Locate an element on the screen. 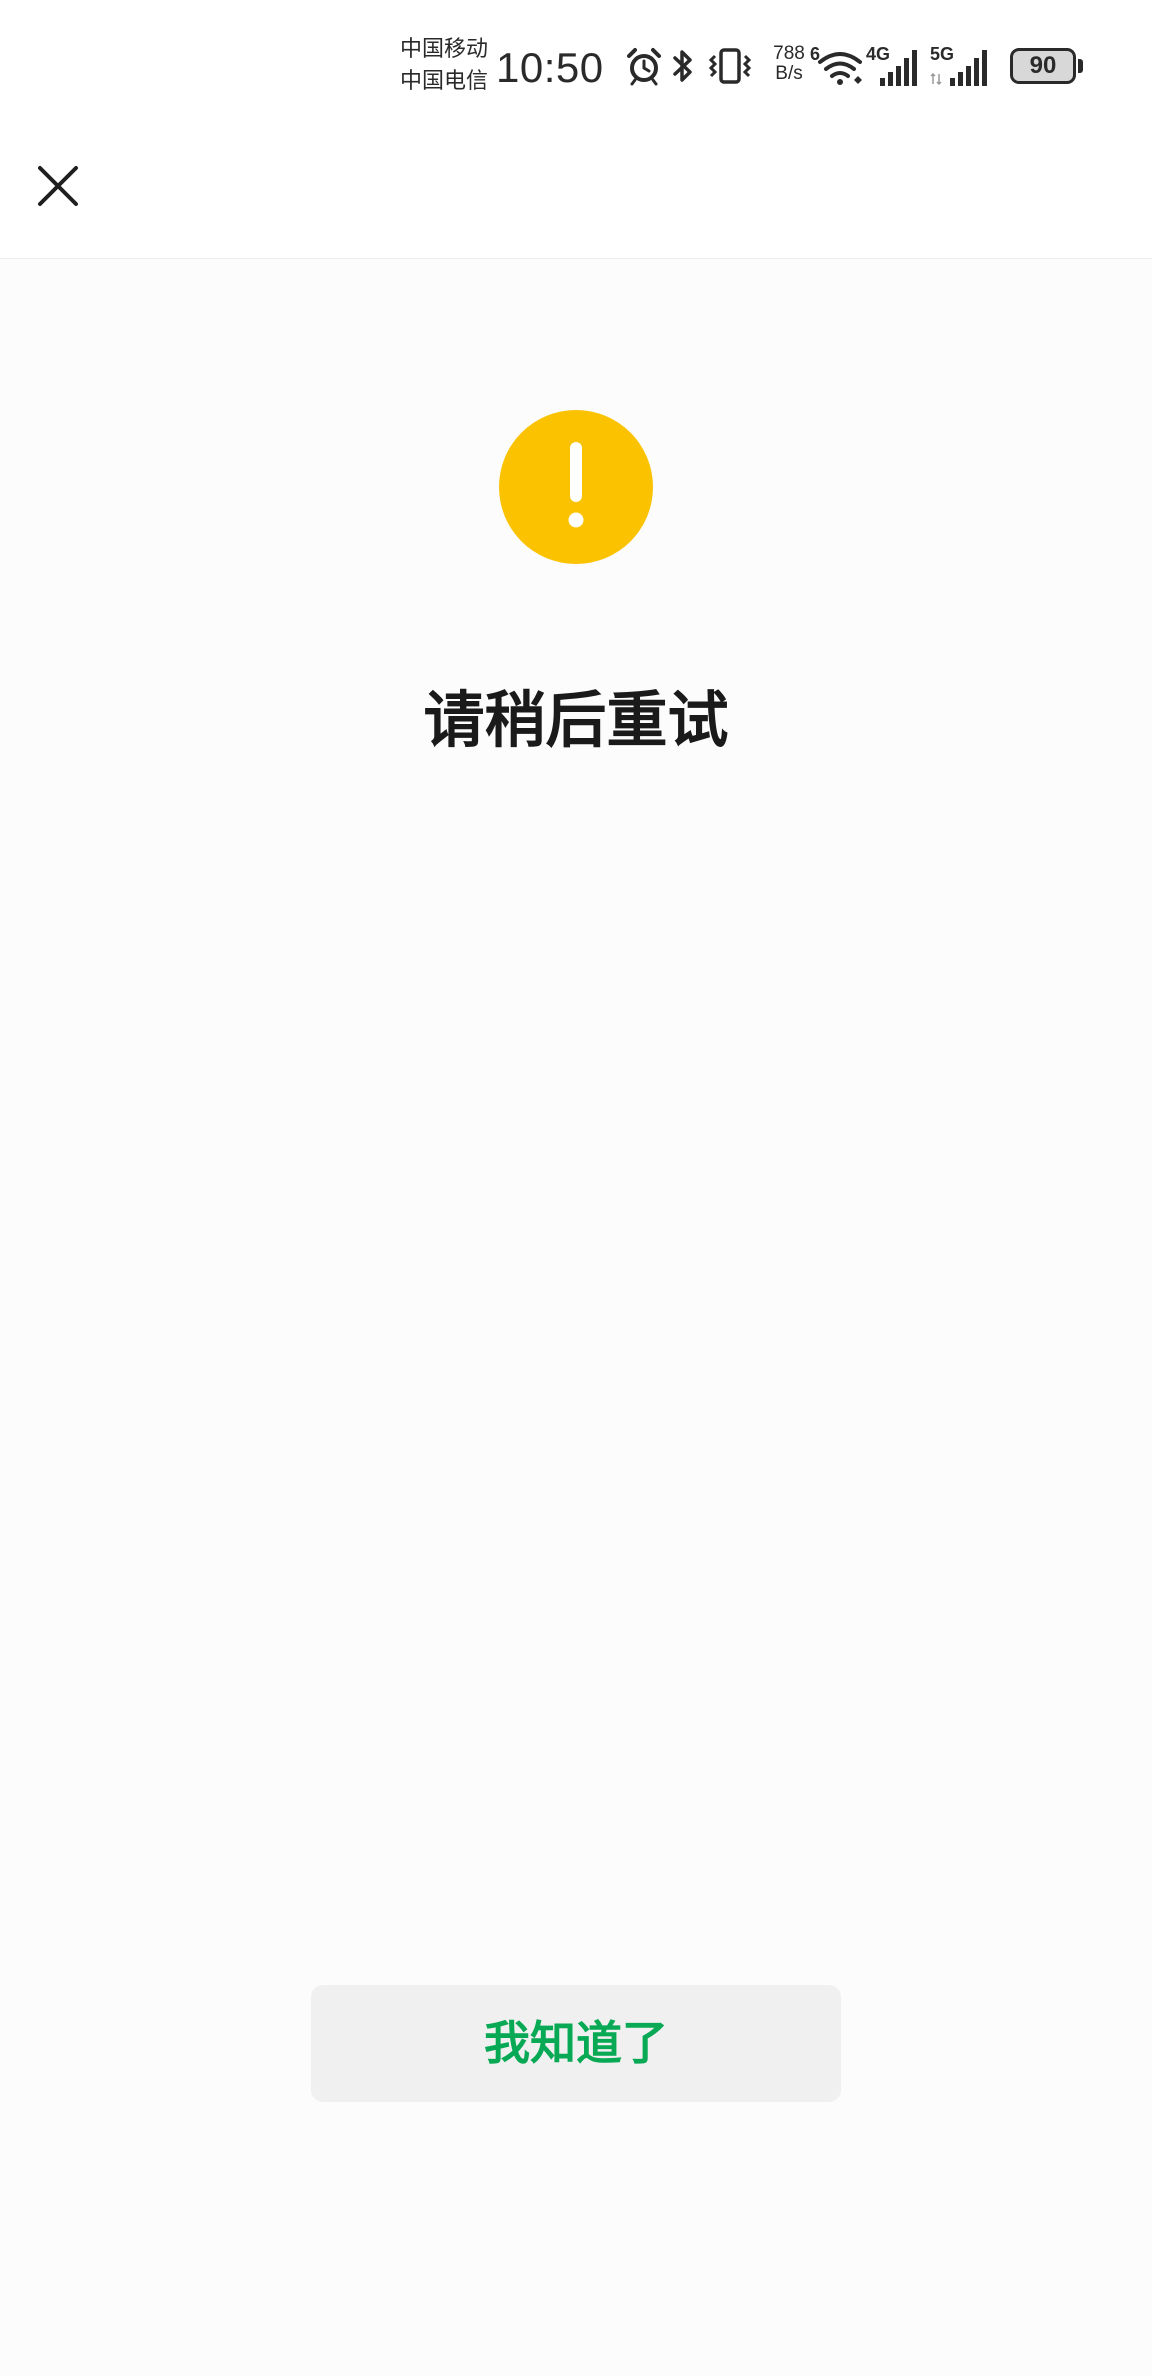 The height and width of the screenshot is (2376, 1152). battery-icon: 90 is located at coordinates (1043, 66).